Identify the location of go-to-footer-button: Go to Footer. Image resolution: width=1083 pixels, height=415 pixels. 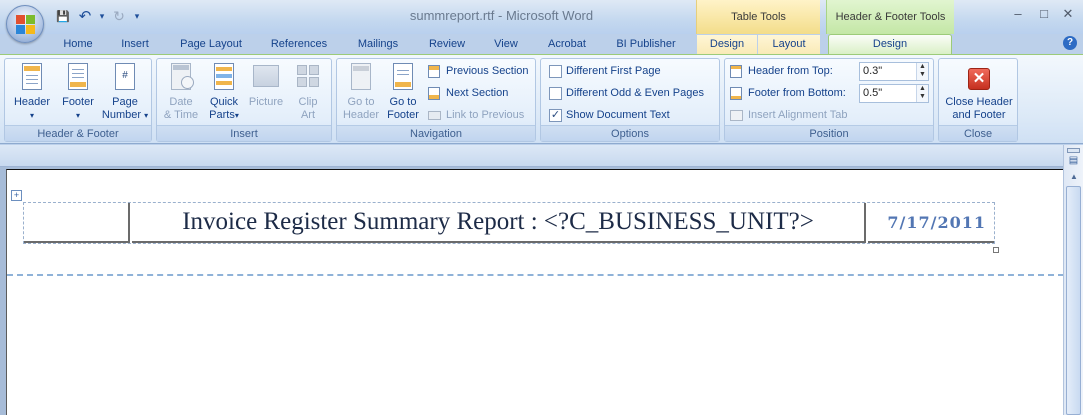
(403, 94).